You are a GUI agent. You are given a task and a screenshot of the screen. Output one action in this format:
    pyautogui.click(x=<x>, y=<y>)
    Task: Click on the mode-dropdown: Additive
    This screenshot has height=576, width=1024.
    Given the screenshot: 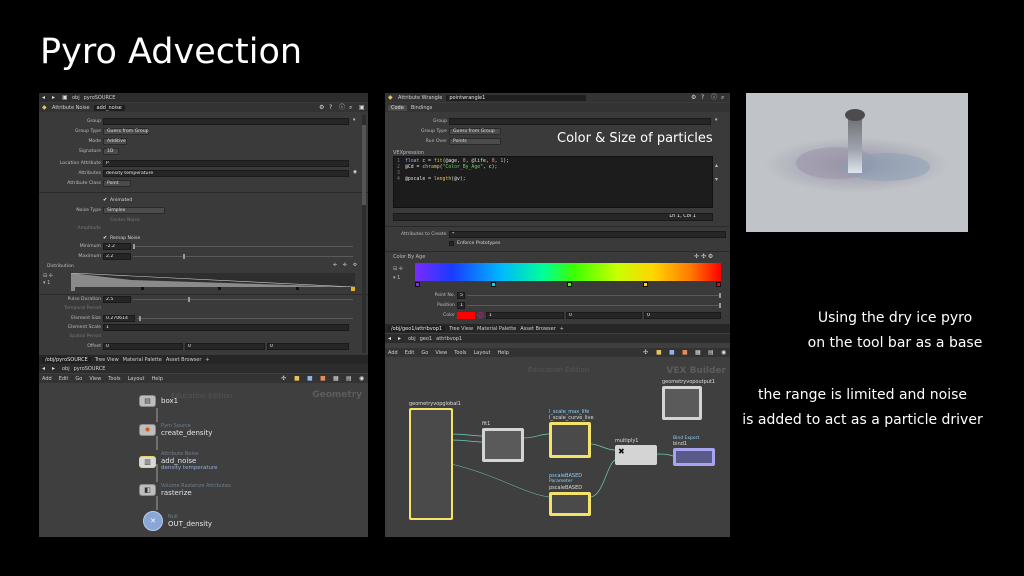 What is the action you would take?
    pyautogui.click(x=115, y=141)
    